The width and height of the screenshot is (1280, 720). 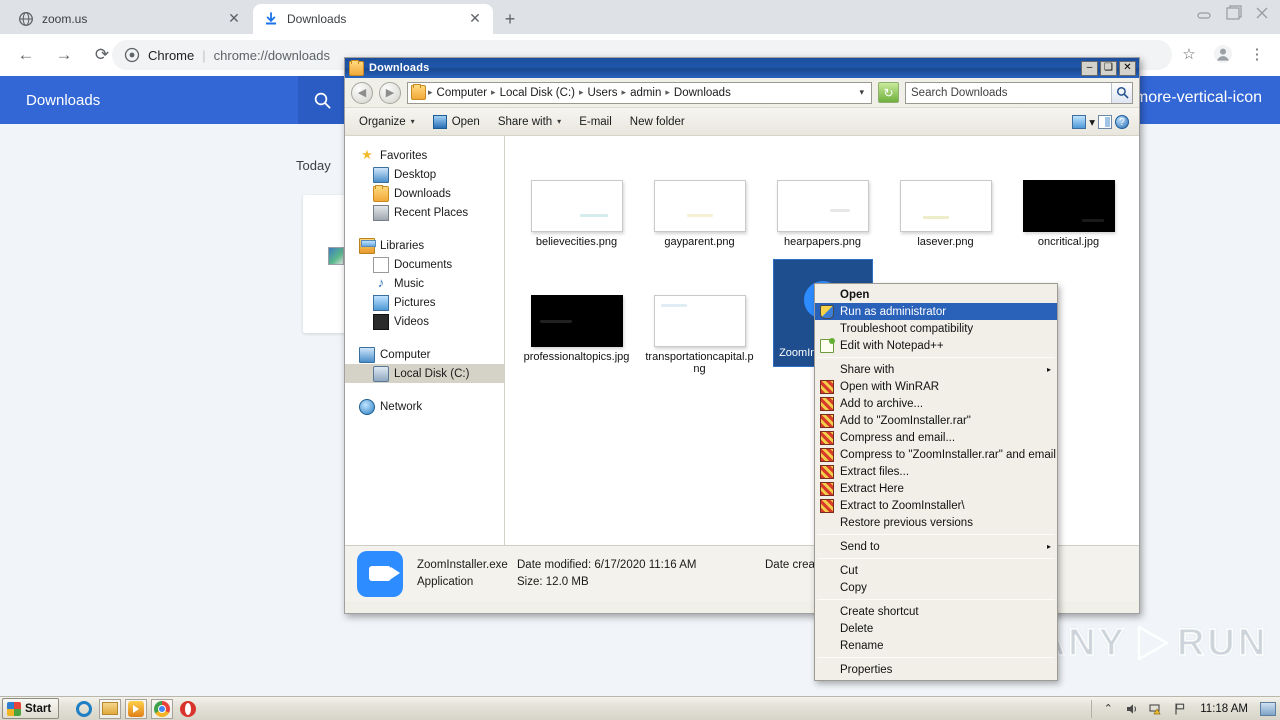 I want to click on explorer-forward-button: ▶, so click(x=390, y=92).